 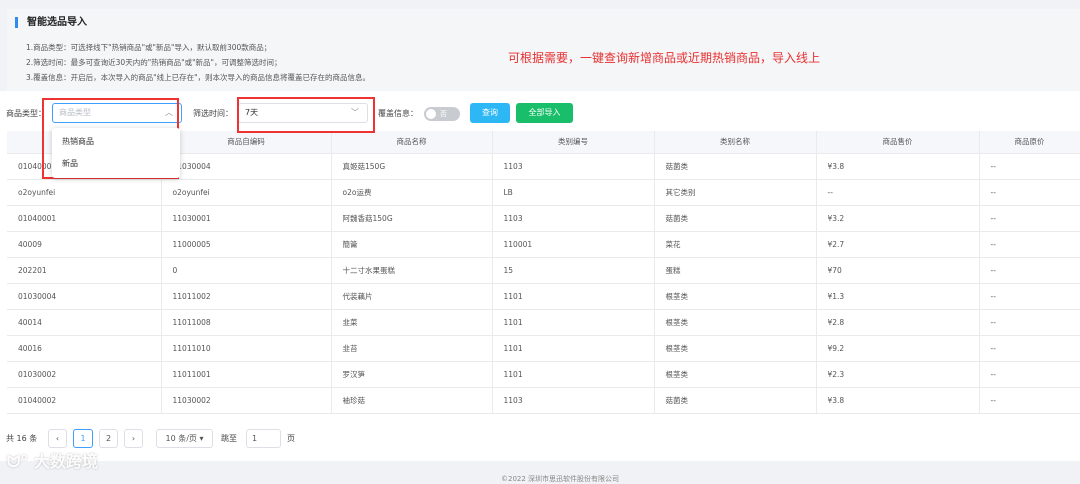 I want to click on copyright-text: ©2022 深圳市思迅软件股份有限公司, so click(x=560, y=479).